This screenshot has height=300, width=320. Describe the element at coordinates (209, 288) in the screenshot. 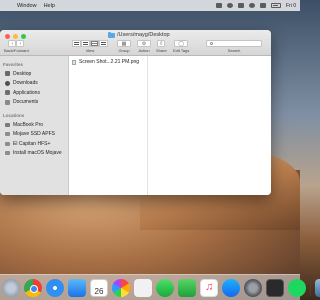

I see `music-icon` at that location.